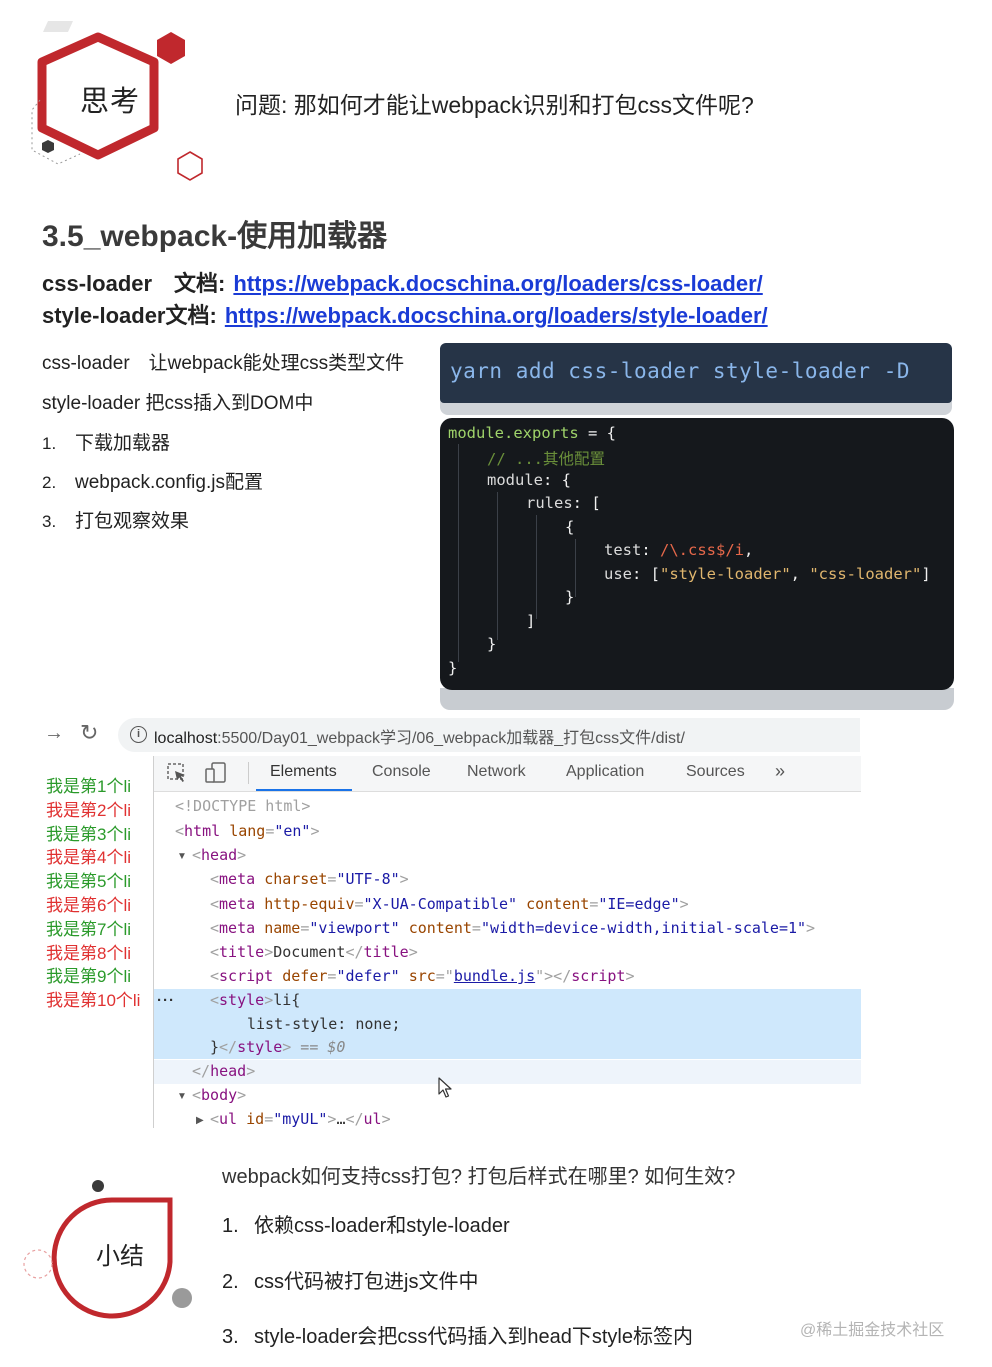 The height and width of the screenshot is (1367, 992). I want to click on style-loader-doc-label: style-loader文档:, so click(129, 315).